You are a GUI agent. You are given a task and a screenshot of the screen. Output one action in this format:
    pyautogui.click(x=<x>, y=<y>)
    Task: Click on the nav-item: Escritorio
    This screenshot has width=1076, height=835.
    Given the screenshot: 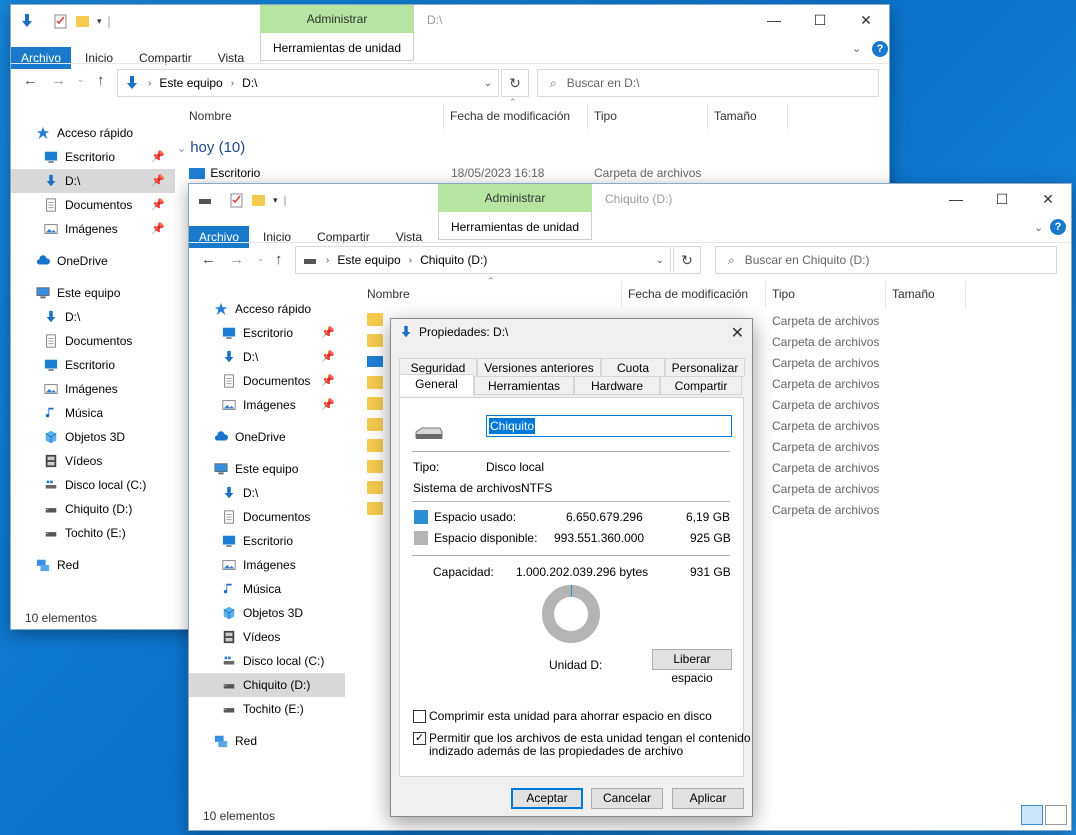 What is the action you would take?
    pyautogui.click(x=267, y=541)
    